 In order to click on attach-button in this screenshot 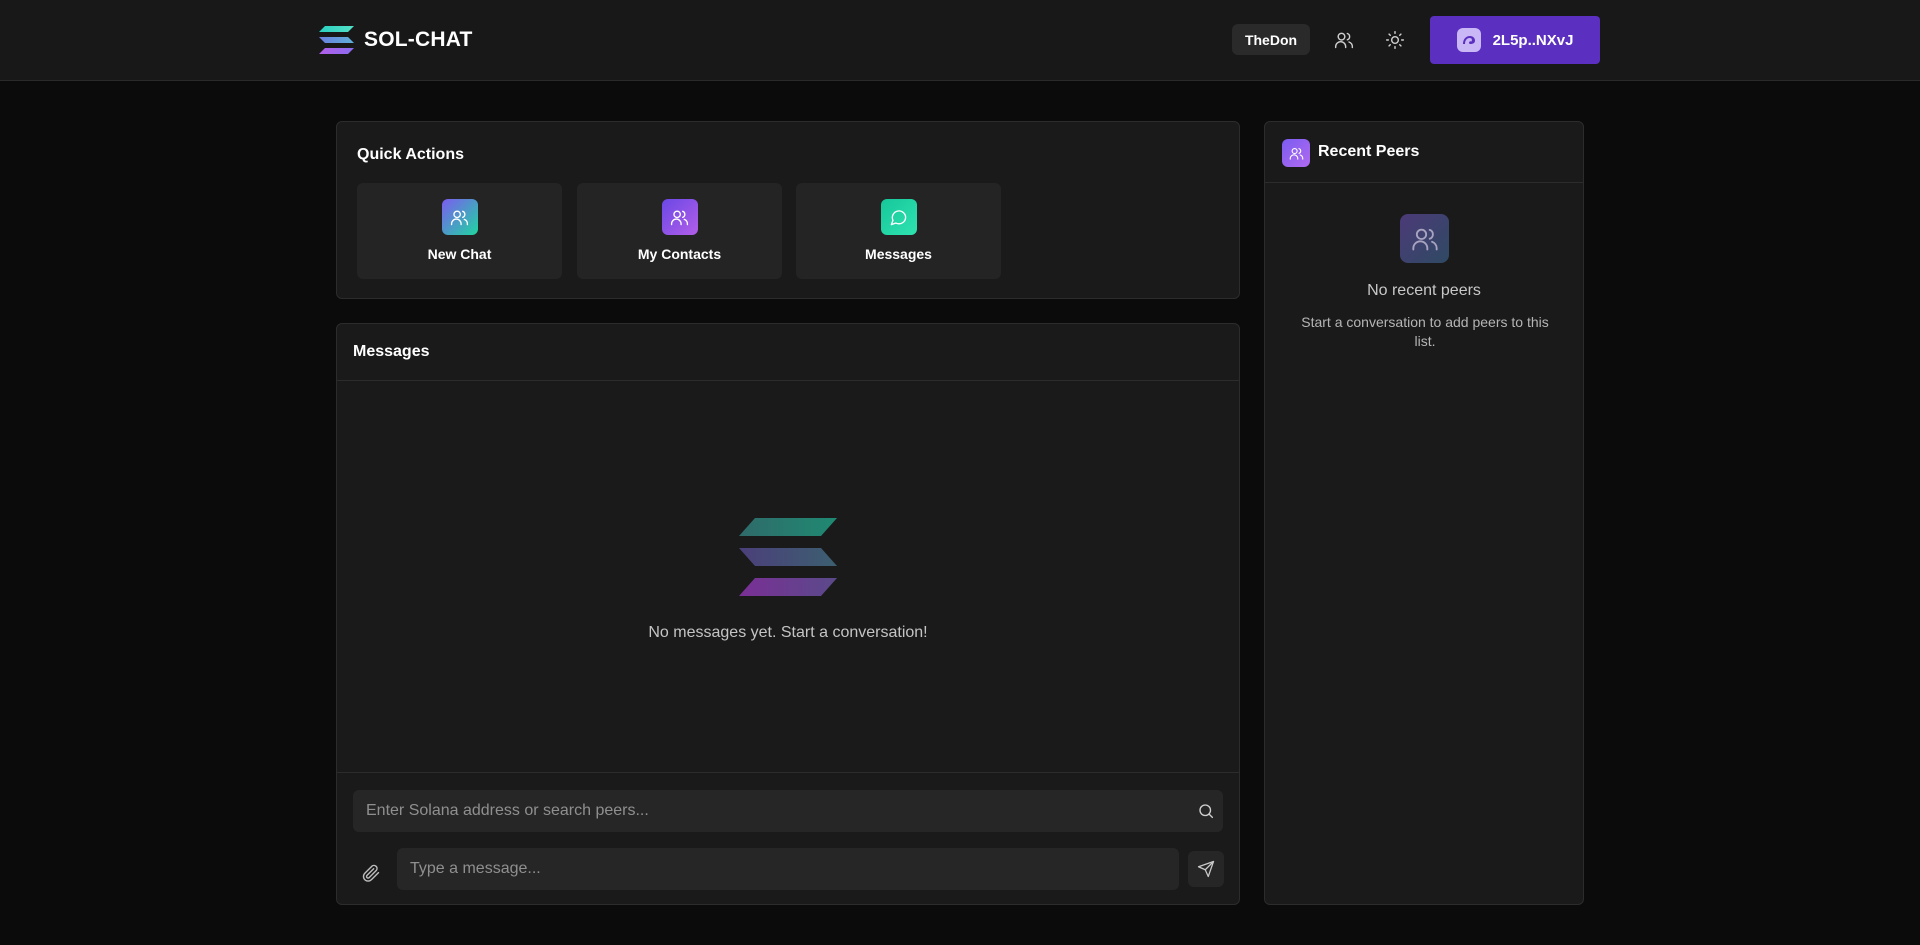, I will do `click(371, 873)`.